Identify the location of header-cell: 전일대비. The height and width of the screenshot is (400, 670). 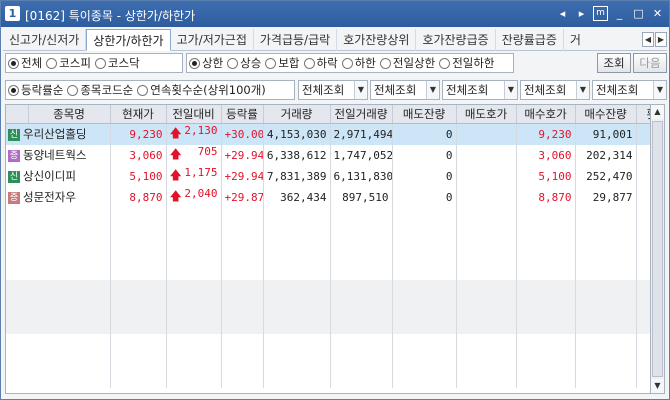
(194, 114).